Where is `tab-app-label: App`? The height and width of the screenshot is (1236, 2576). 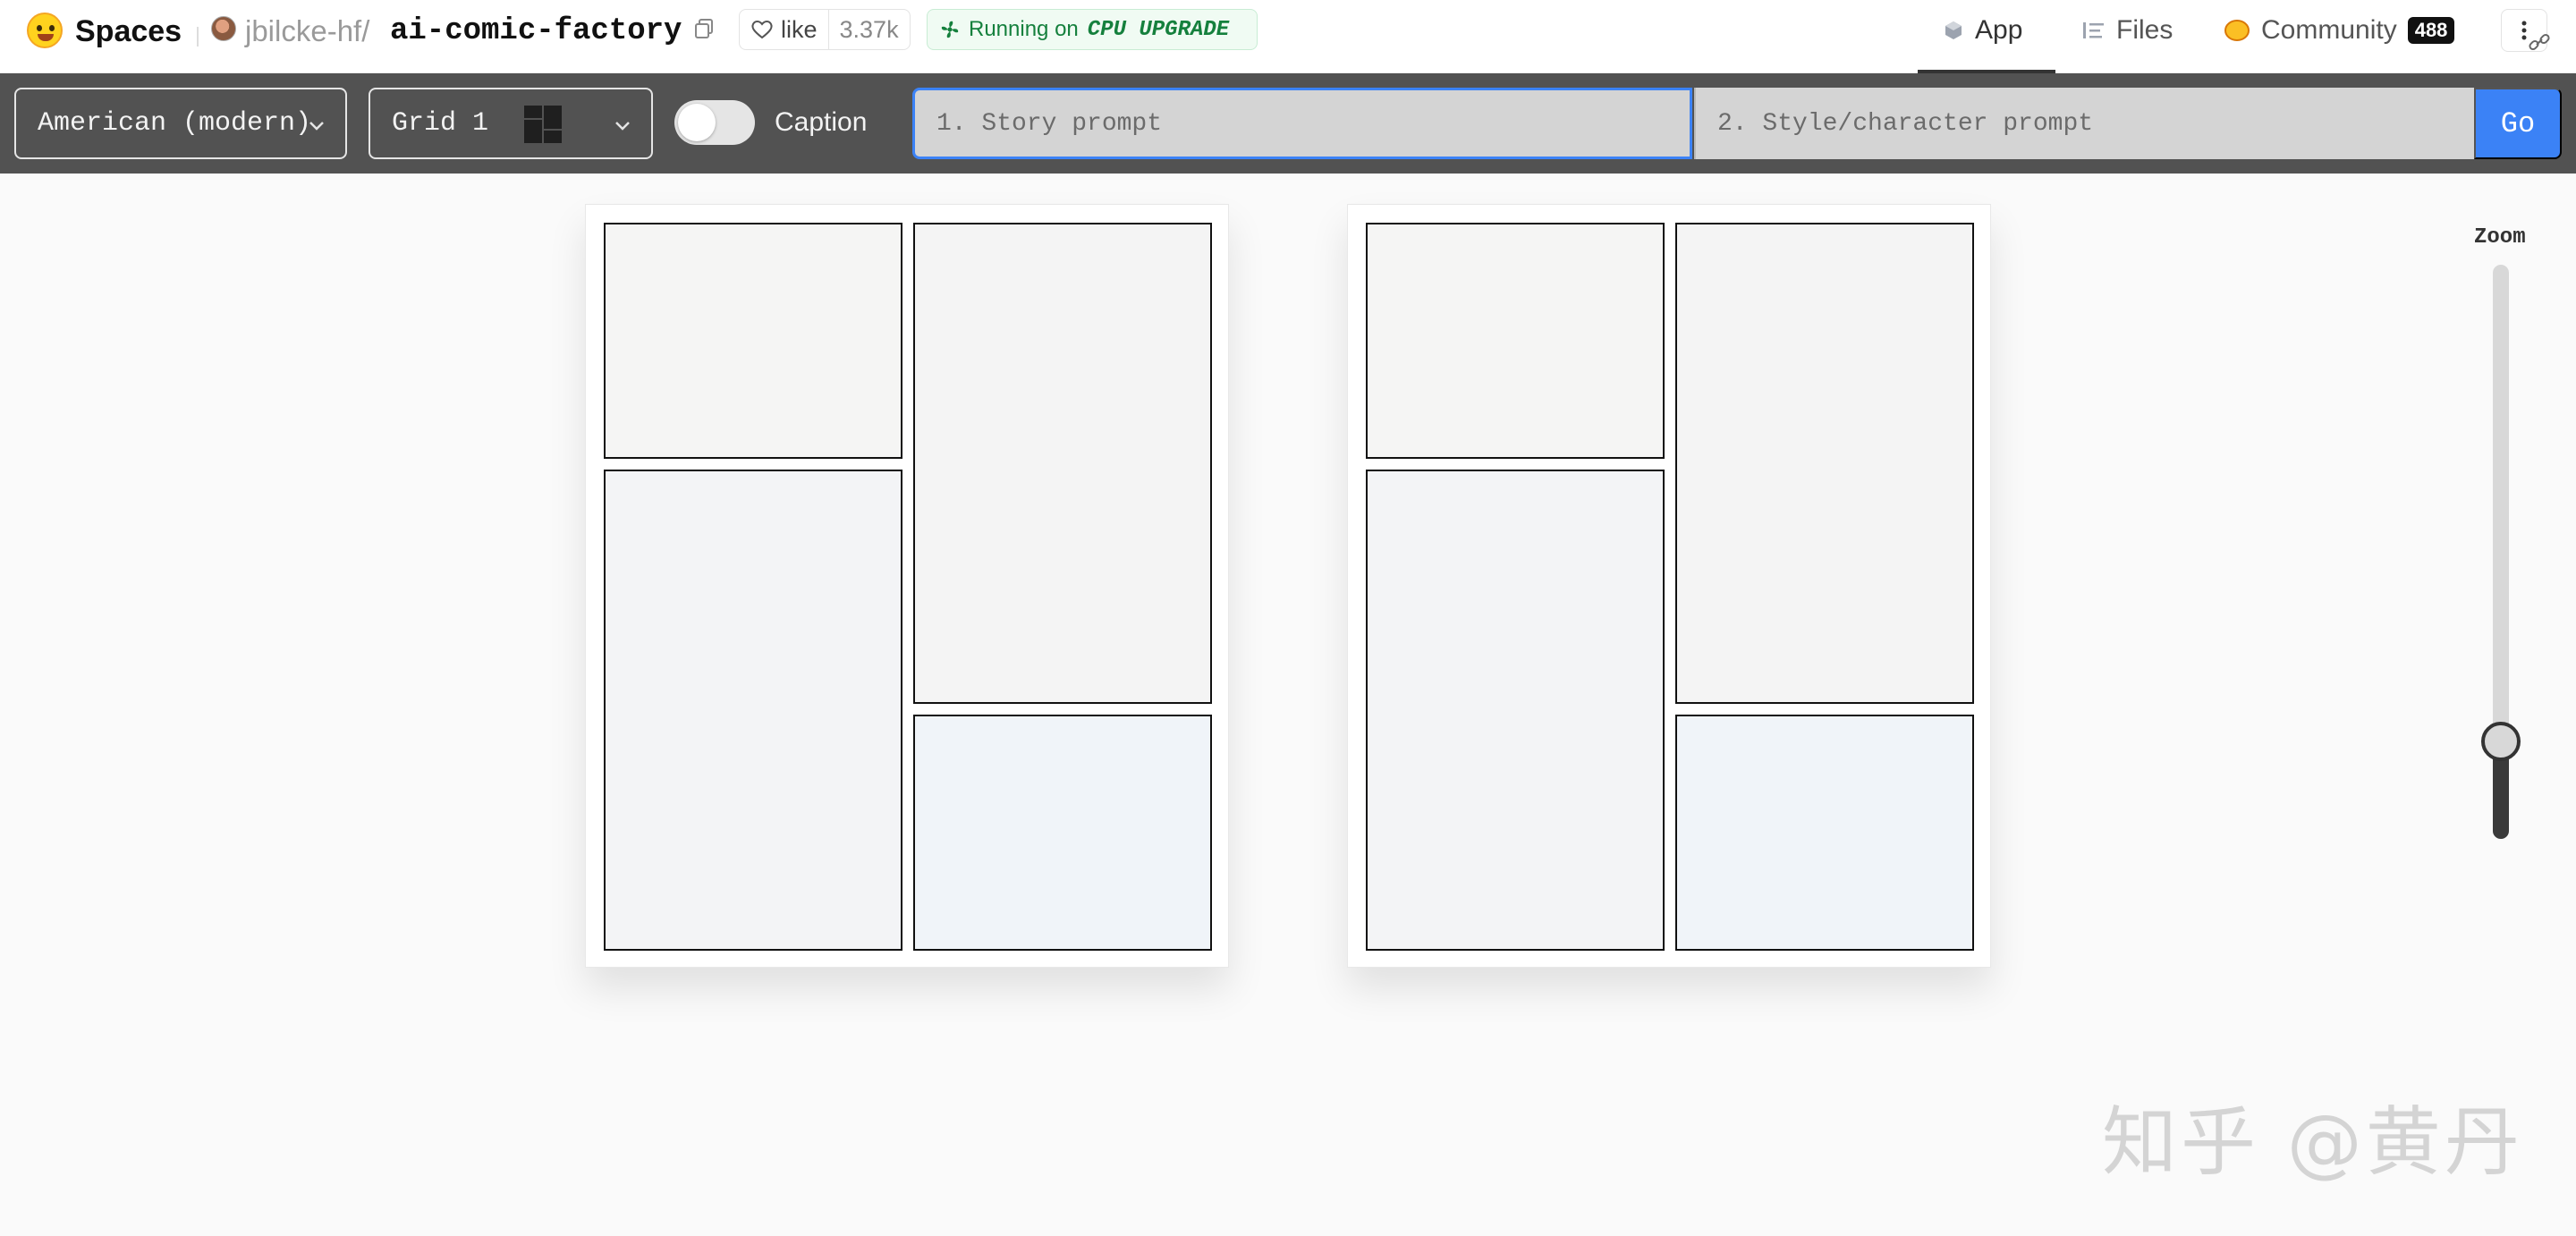 tab-app-label: App is located at coordinates (1999, 30).